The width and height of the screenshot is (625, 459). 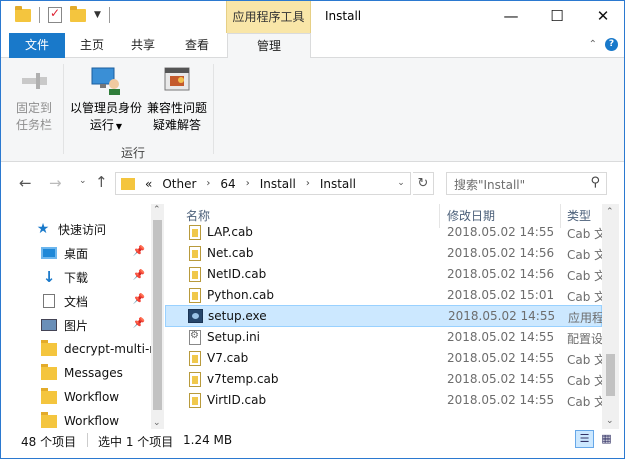 I want to click on tab-home: 主页, so click(x=92, y=45).